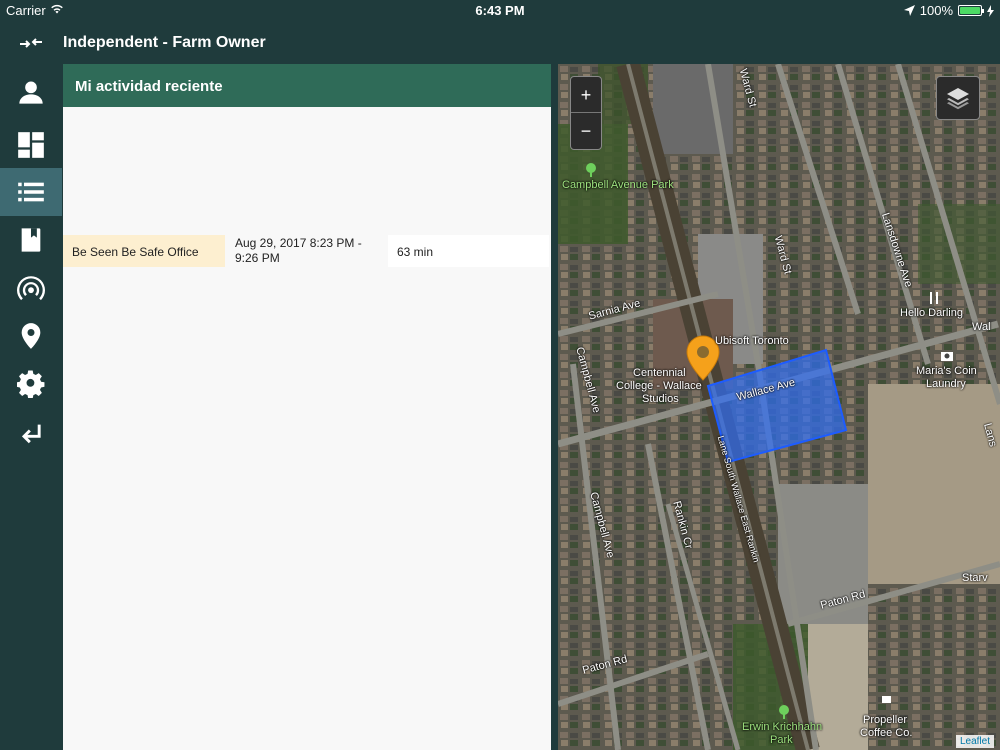 Image resolution: width=1000 pixels, height=750 pixels. I want to click on activity-duration: 63 min, so click(468, 251).